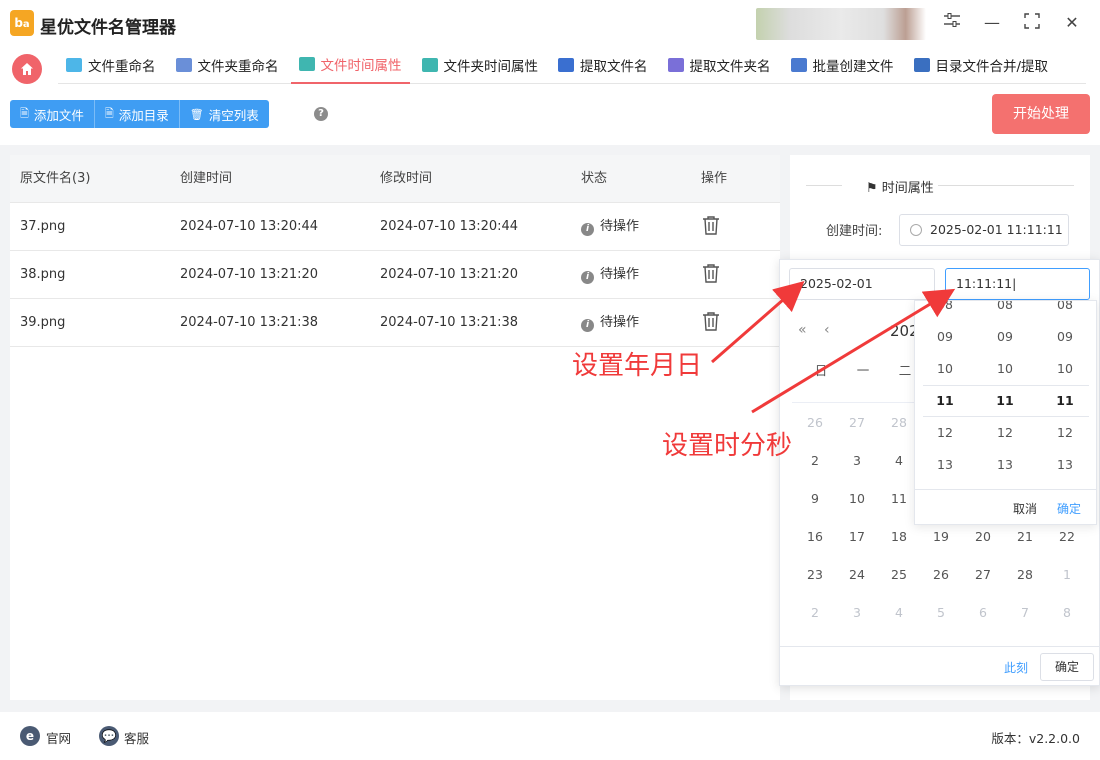 This screenshot has width=1100, height=760. Describe the element at coordinates (637, 366) in the screenshot. I see `set-date-annotation: 设置年月日` at that location.